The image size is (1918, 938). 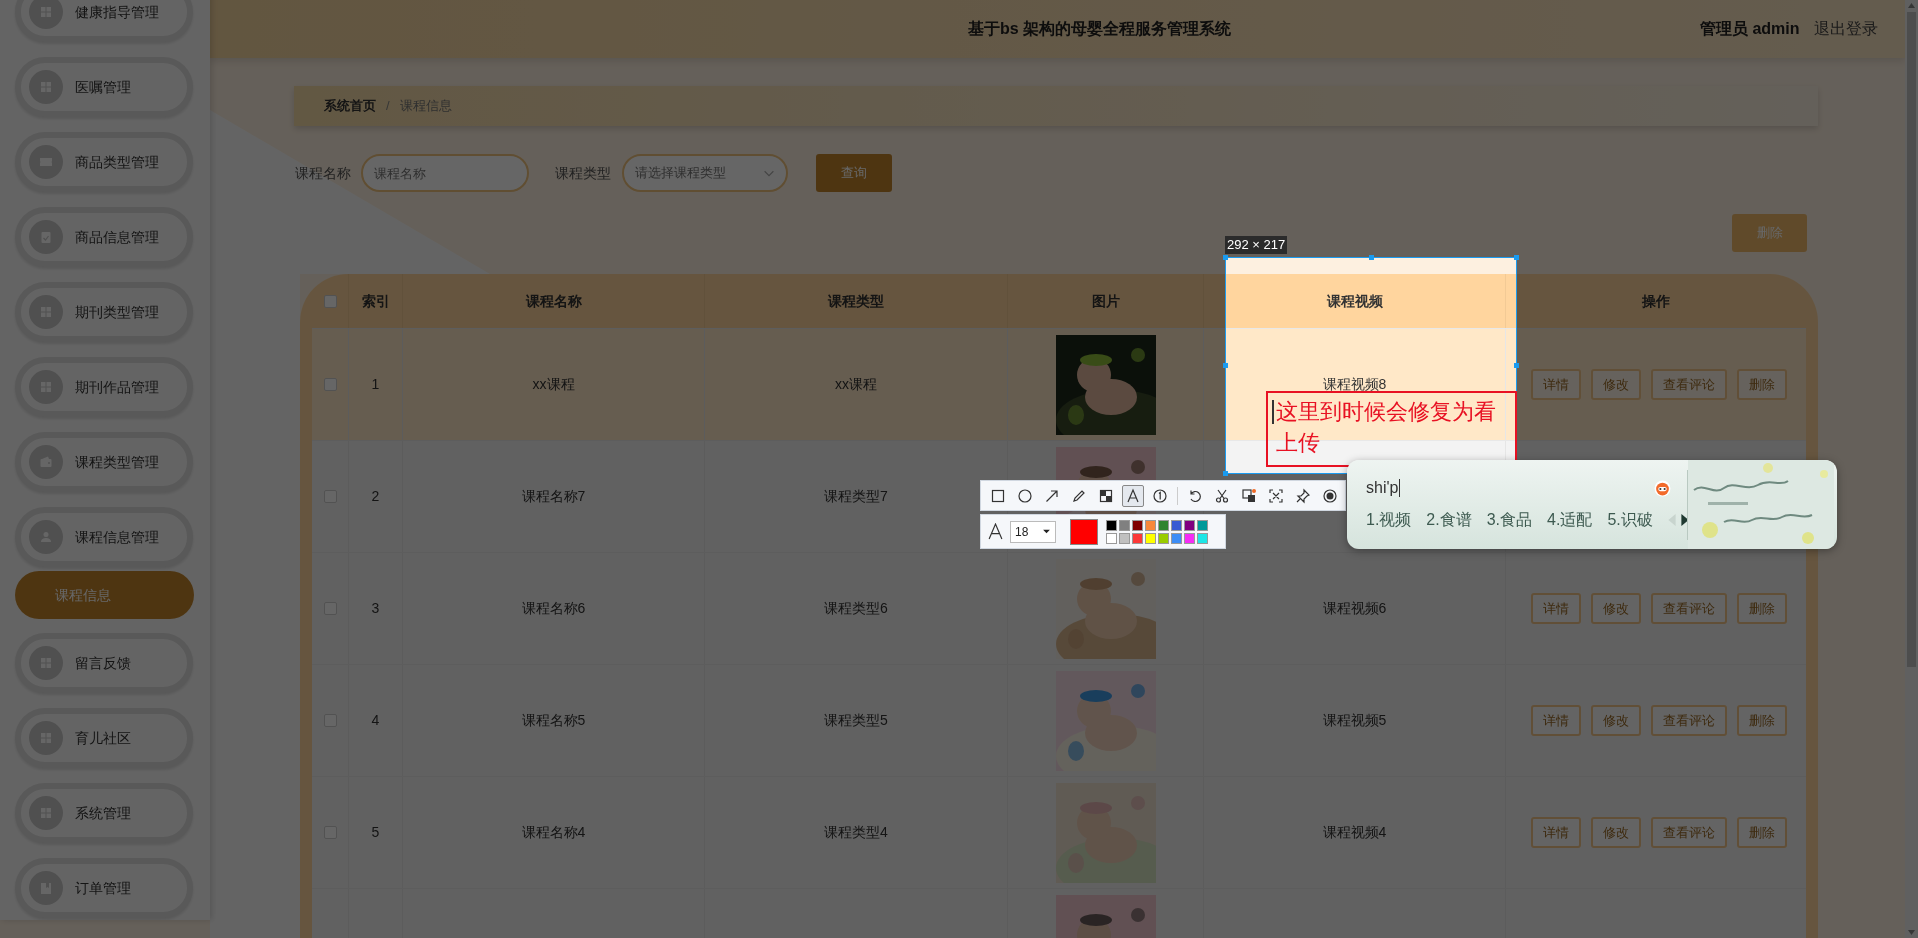 What do you see at coordinates (375, 496) in the screenshot?
I see `table-cell-text: 2` at bounding box center [375, 496].